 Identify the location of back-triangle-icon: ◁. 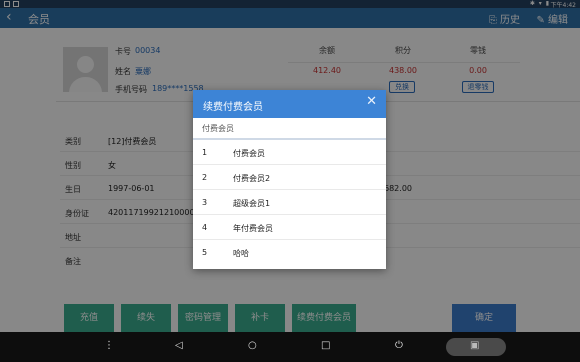
(179, 346).